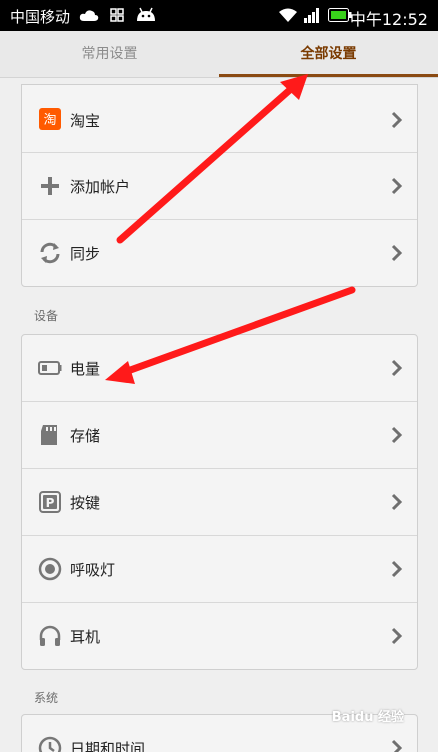  What do you see at coordinates (85, 503) in the screenshot?
I see `list-item-label: 按键` at bounding box center [85, 503].